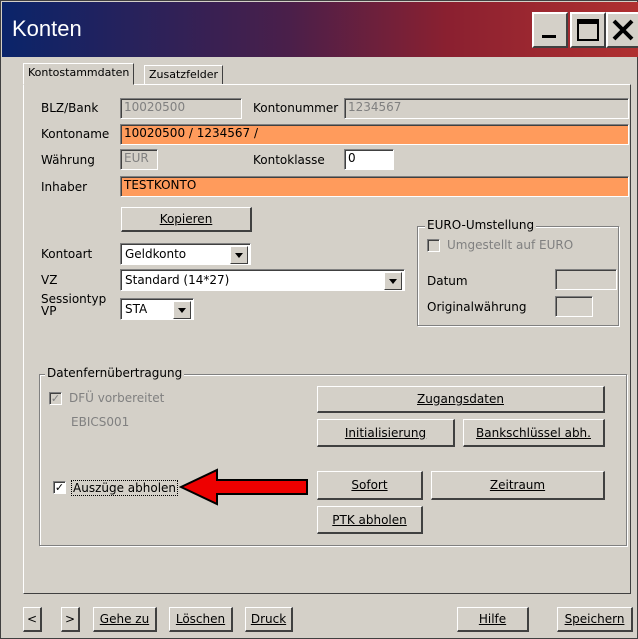  Describe the element at coordinates (481, 225) in the screenshot. I see `euro-group-title: EURO-Umstellung` at that location.